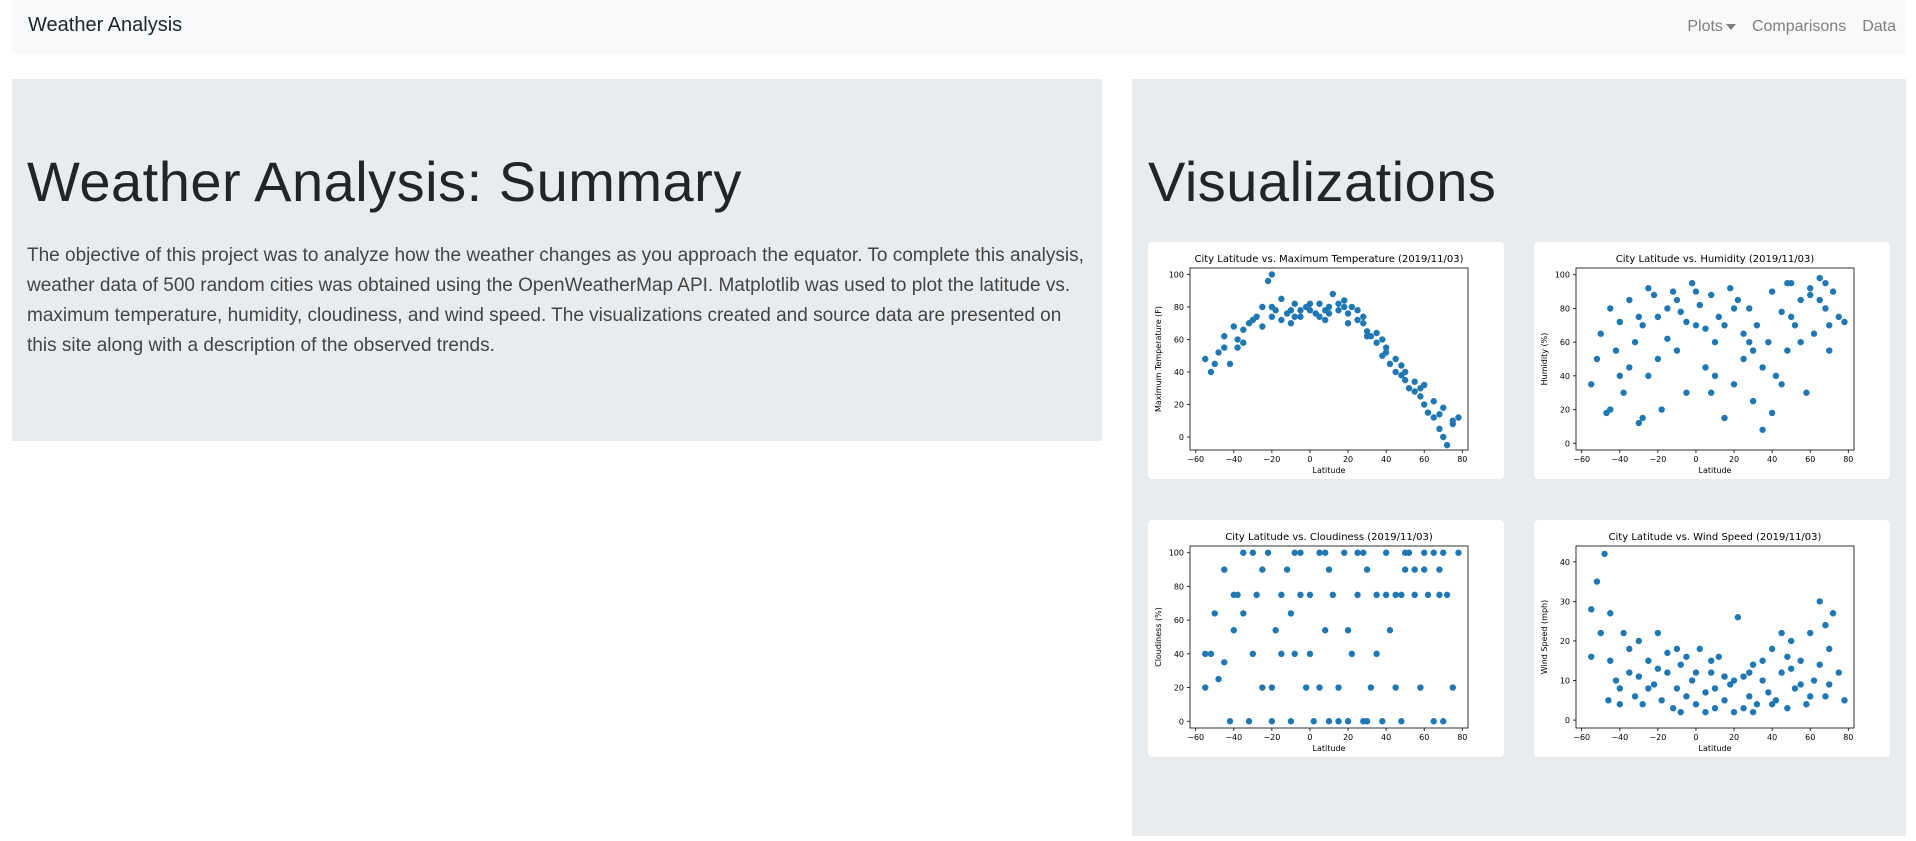 This screenshot has height=841, width=1916. What do you see at coordinates (1271, 459) in the screenshot?
I see `x-tick-label: −20` at bounding box center [1271, 459].